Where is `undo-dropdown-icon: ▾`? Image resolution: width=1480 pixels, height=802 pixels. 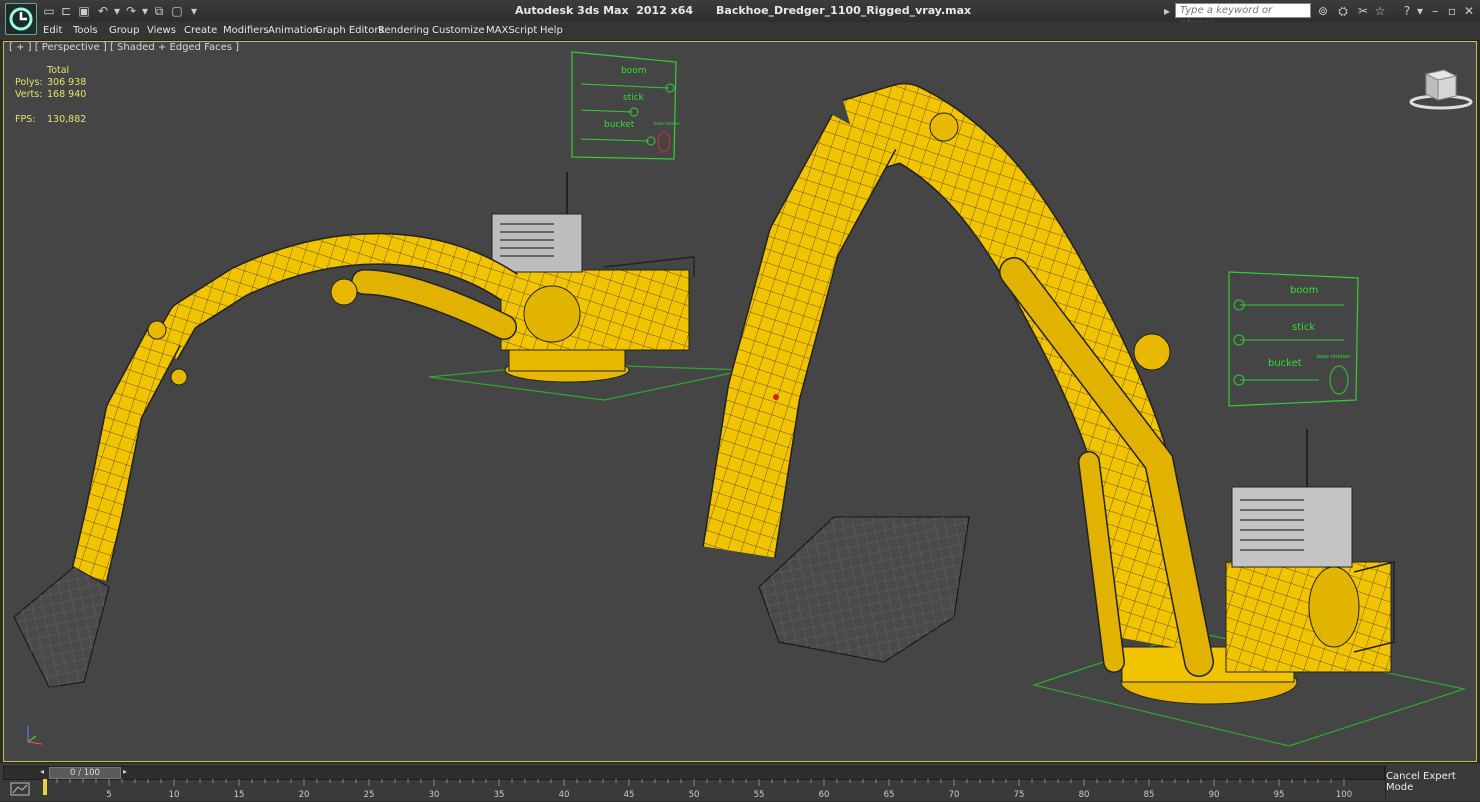 undo-dropdown-icon: ▾ is located at coordinates (117, 11).